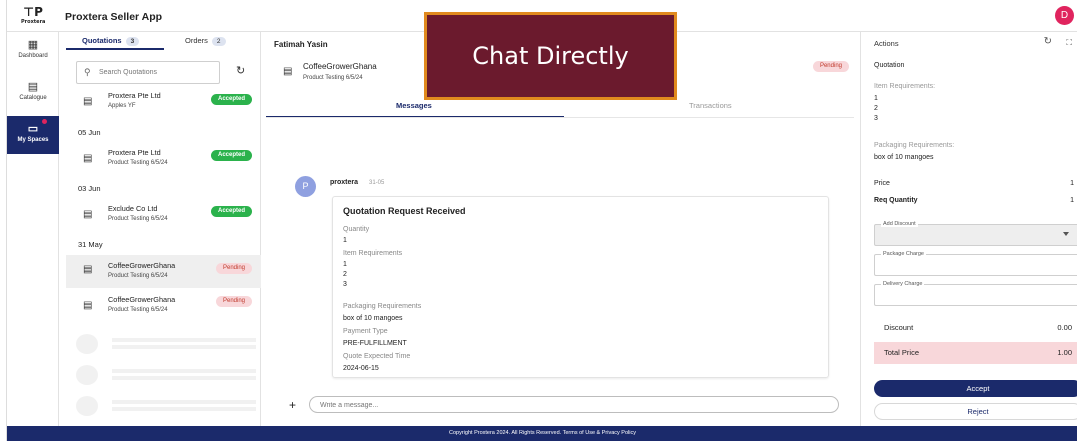 The height and width of the screenshot is (441, 1077). What do you see at coordinates (886, 43) in the screenshot?
I see `actions-title: Actions` at bounding box center [886, 43].